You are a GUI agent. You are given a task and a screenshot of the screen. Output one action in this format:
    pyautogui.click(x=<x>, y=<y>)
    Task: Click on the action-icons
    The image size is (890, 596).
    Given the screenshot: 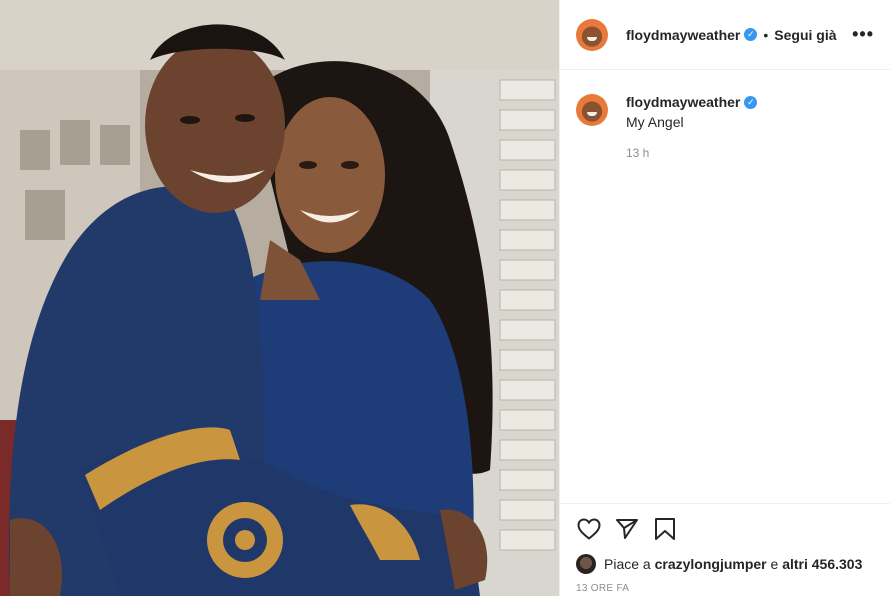 What is the action you would take?
    pyautogui.click(x=725, y=529)
    